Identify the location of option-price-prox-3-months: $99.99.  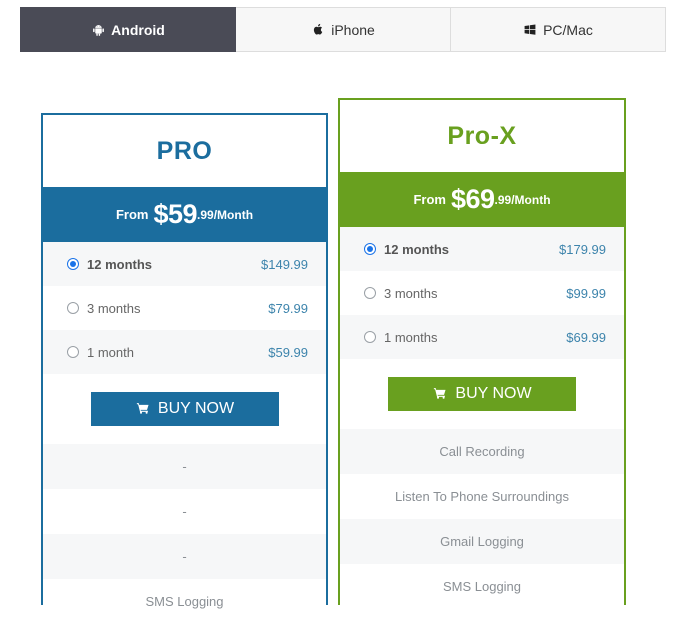
(586, 293).